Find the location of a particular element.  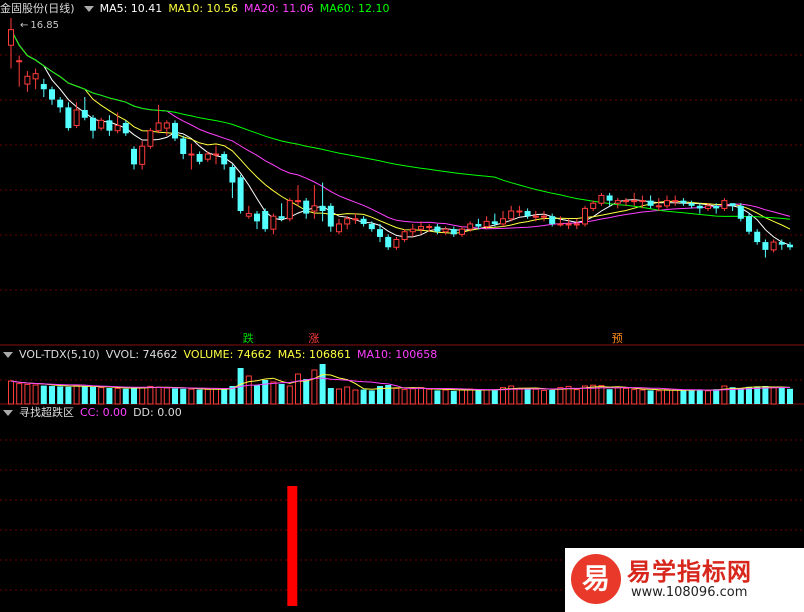

high-price-label: ← 16.85 is located at coordinates (42, 26).